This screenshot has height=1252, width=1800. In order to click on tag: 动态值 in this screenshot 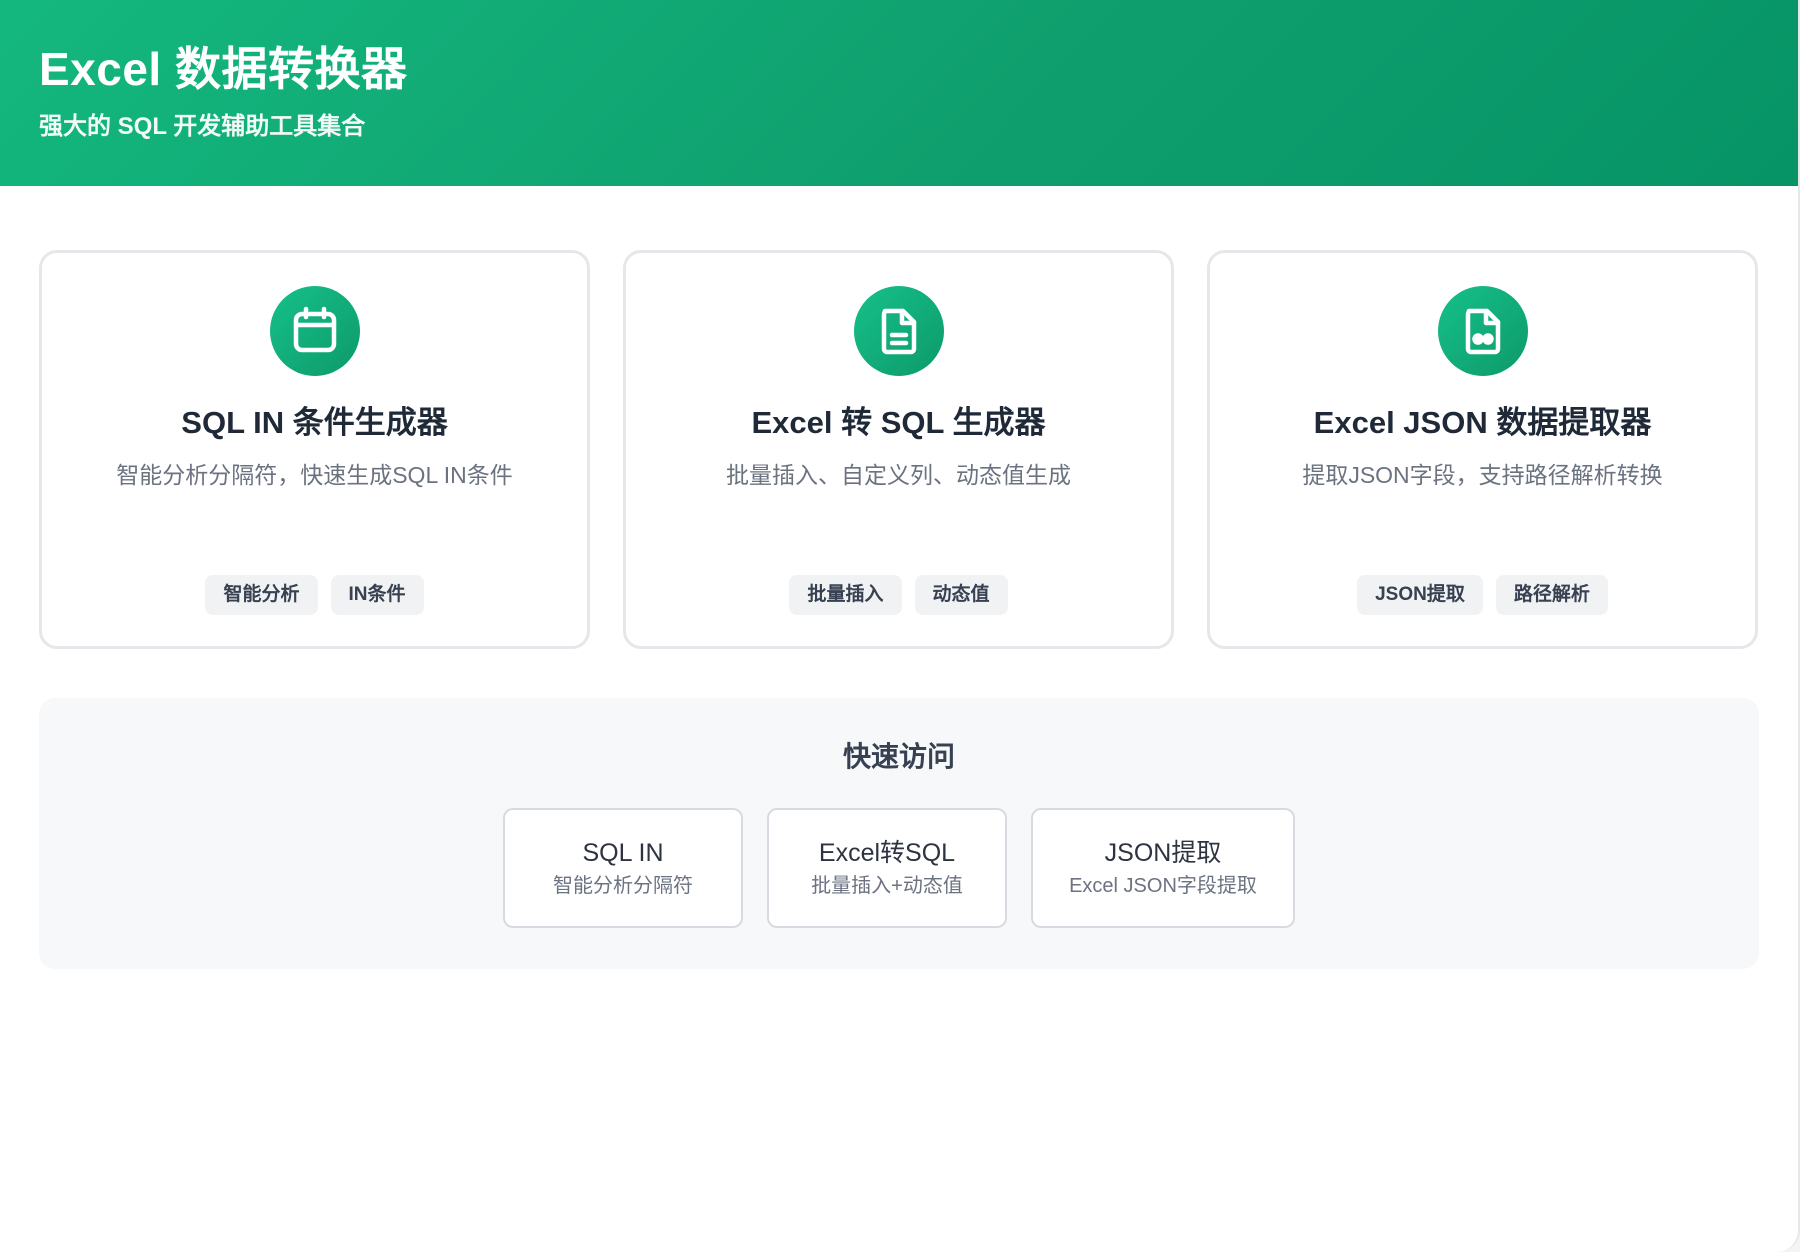, I will do `click(961, 595)`.